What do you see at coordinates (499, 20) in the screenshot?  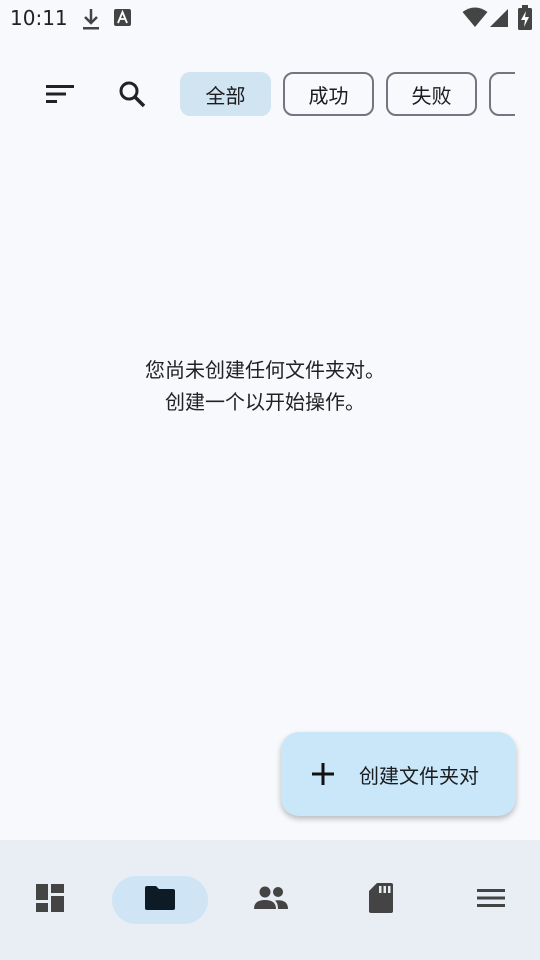 I see `cell-signal-icon` at bounding box center [499, 20].